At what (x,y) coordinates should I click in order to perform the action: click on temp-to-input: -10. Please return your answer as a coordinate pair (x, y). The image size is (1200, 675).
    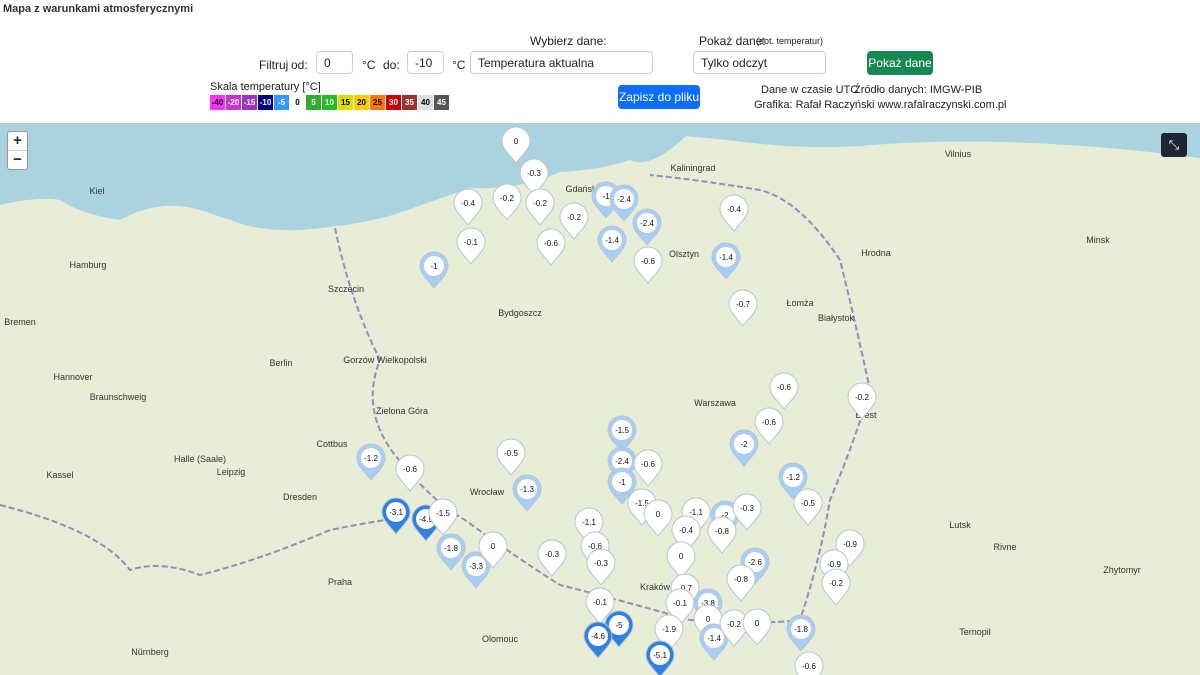
    Looking at the image, I should click on (425, 62).